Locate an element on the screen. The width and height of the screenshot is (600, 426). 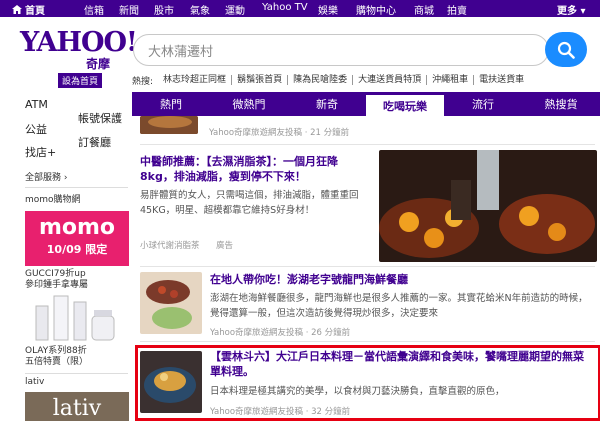
category-tabs: 熱門 微熱門 新奇 吃喝玩樂 流行 熱搜貨 is located at coordinates (366, 104).